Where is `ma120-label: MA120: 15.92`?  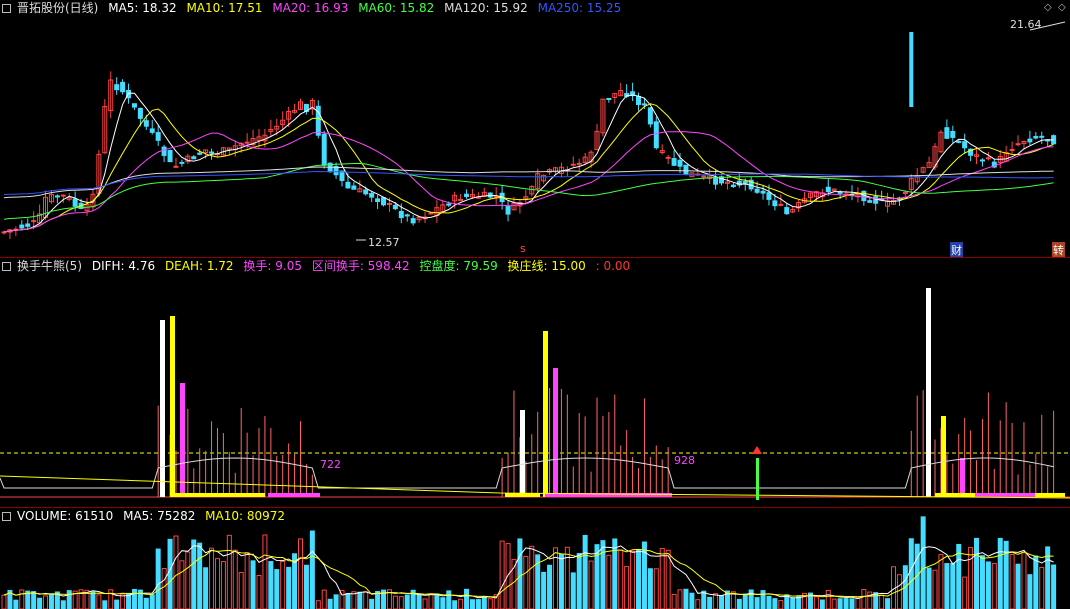
ma120-label: MA120: 15.92 is located at coordinates (486, 8).